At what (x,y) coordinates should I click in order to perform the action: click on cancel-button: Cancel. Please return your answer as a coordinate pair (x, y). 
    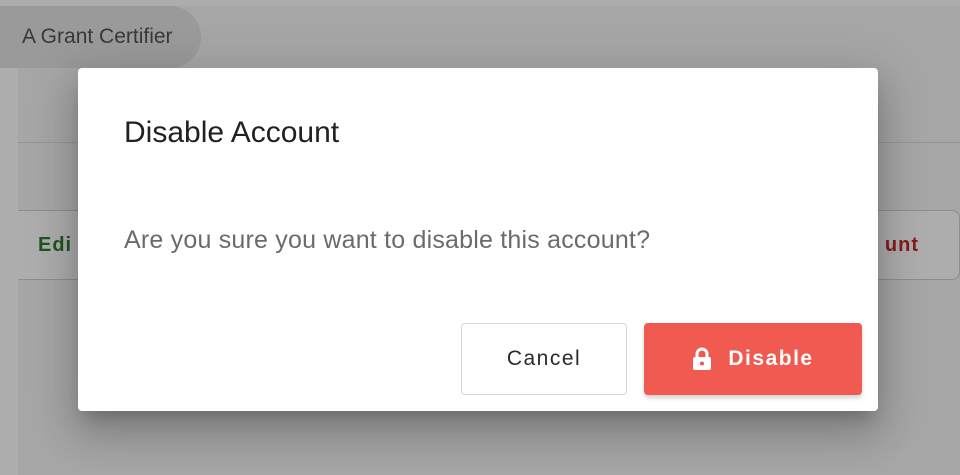
    Looking at the image, I should click on (544, 359).